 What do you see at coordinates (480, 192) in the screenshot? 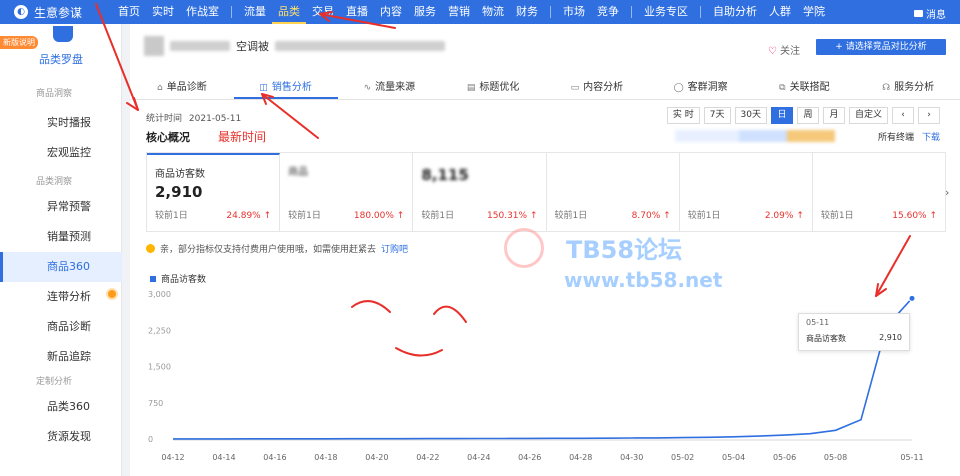
I see `metric-card: 8,115 较前1日 150.31% ↑` at bounding box center [480, 192].